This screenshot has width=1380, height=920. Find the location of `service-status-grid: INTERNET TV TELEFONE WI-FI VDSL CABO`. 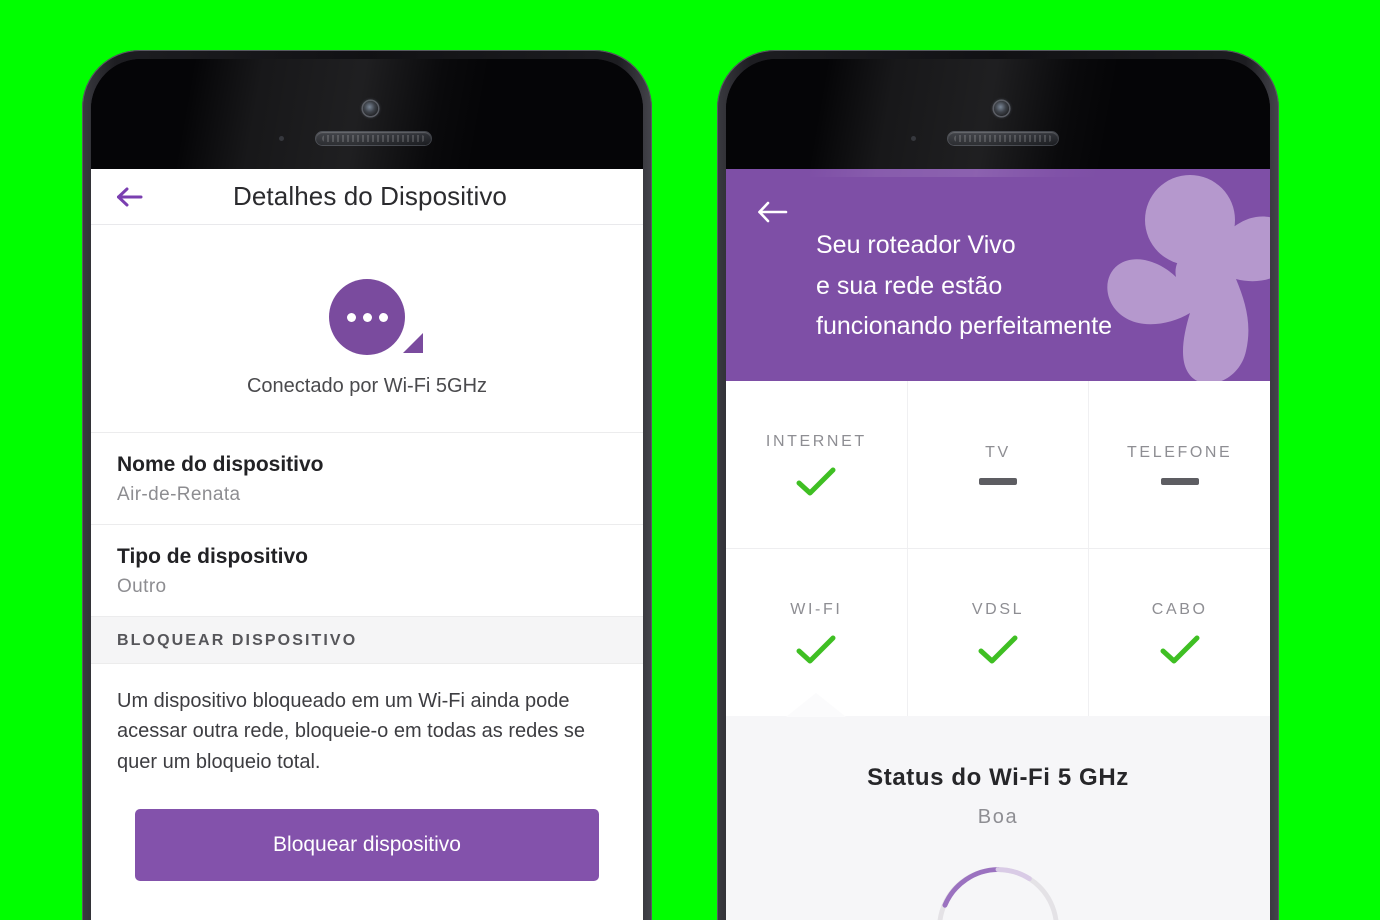

service-status-grid: INTERNET TV TELEFONE WI-FI VDSL CABO is located at coordinates (998, 549).